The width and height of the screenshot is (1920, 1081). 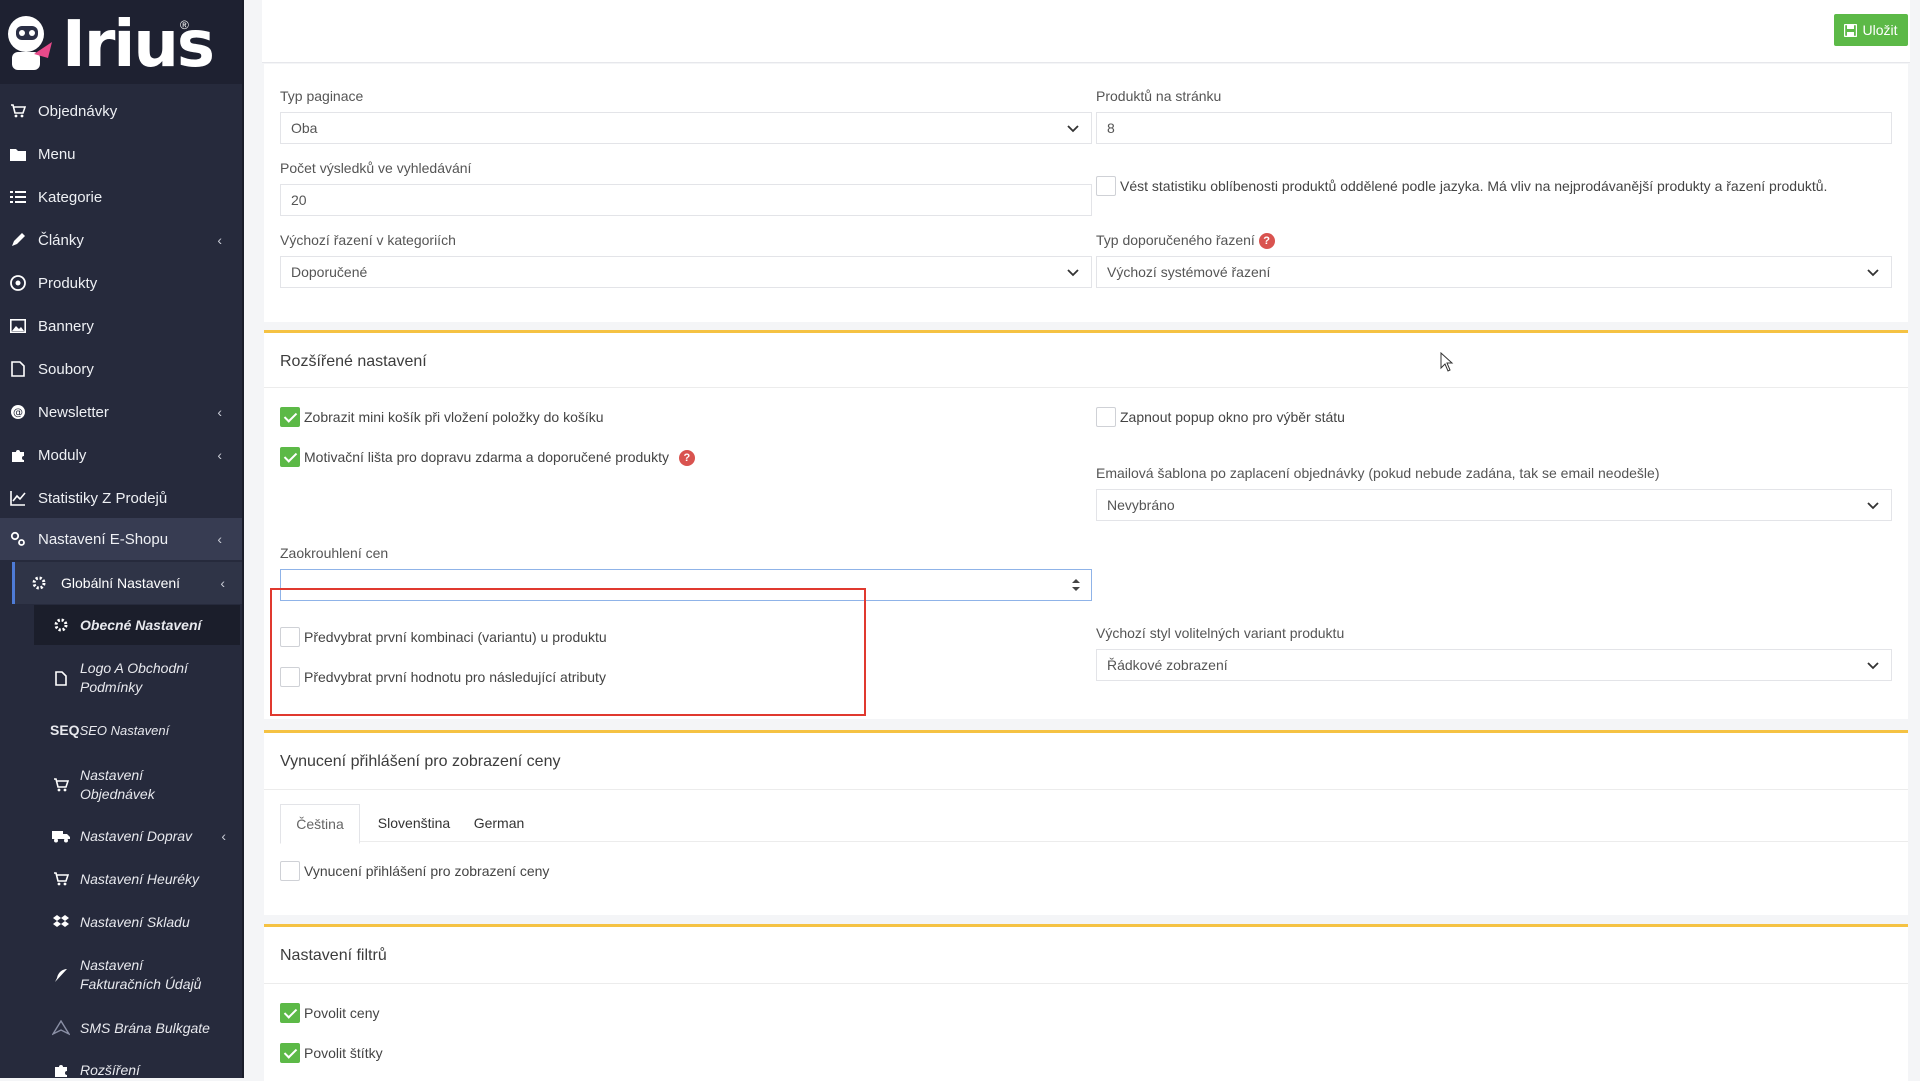 What do you see at coordinates (1494, 128) in the screenshot?
I see `per-page-input: 8` at bounding box center [1494, 128].